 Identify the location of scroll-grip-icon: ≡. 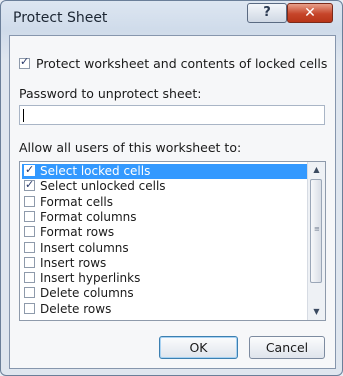
(317, 229).